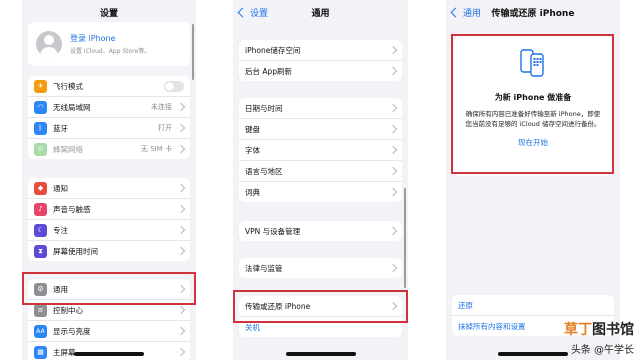 The image size is (640, 360). Describe the element at coordinates (109, 44) in the screenshot. I see `profile-card: 登录 iPhone 设置 iCloud、App Store等。` at that location.